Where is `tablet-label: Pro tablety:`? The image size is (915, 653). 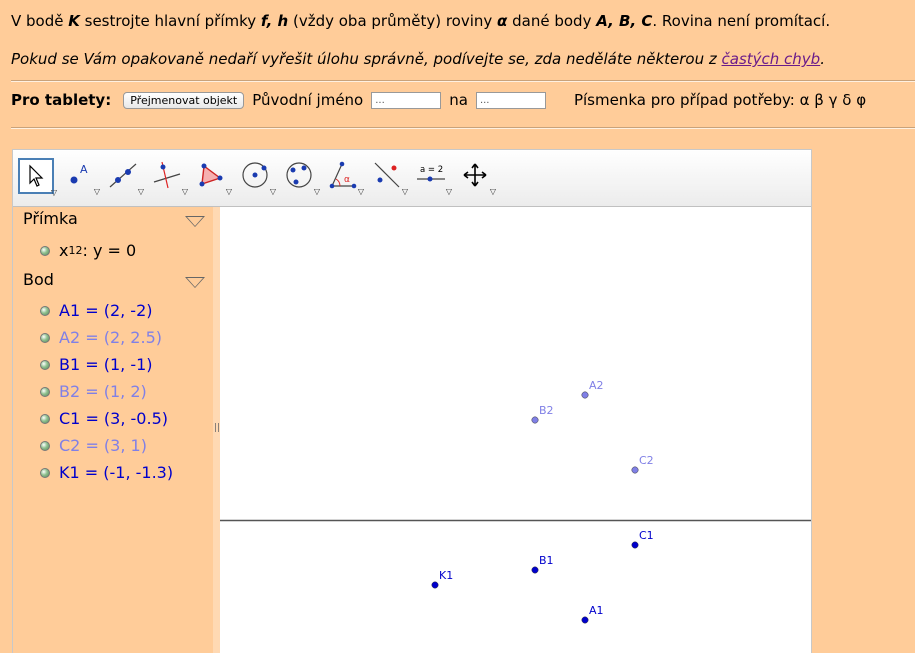
tablet-label: Pro tablety: is located at coordinates (61, 100).